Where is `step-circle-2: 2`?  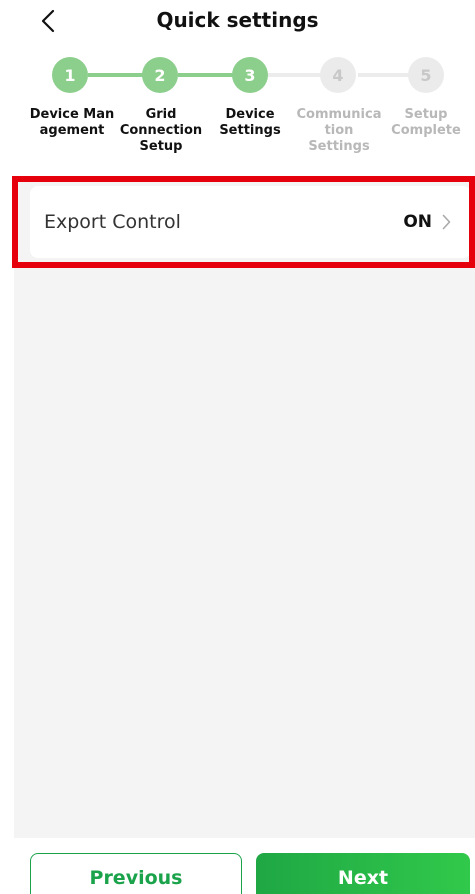
step-circle-2: 2 is located at coordinates (160, 75).